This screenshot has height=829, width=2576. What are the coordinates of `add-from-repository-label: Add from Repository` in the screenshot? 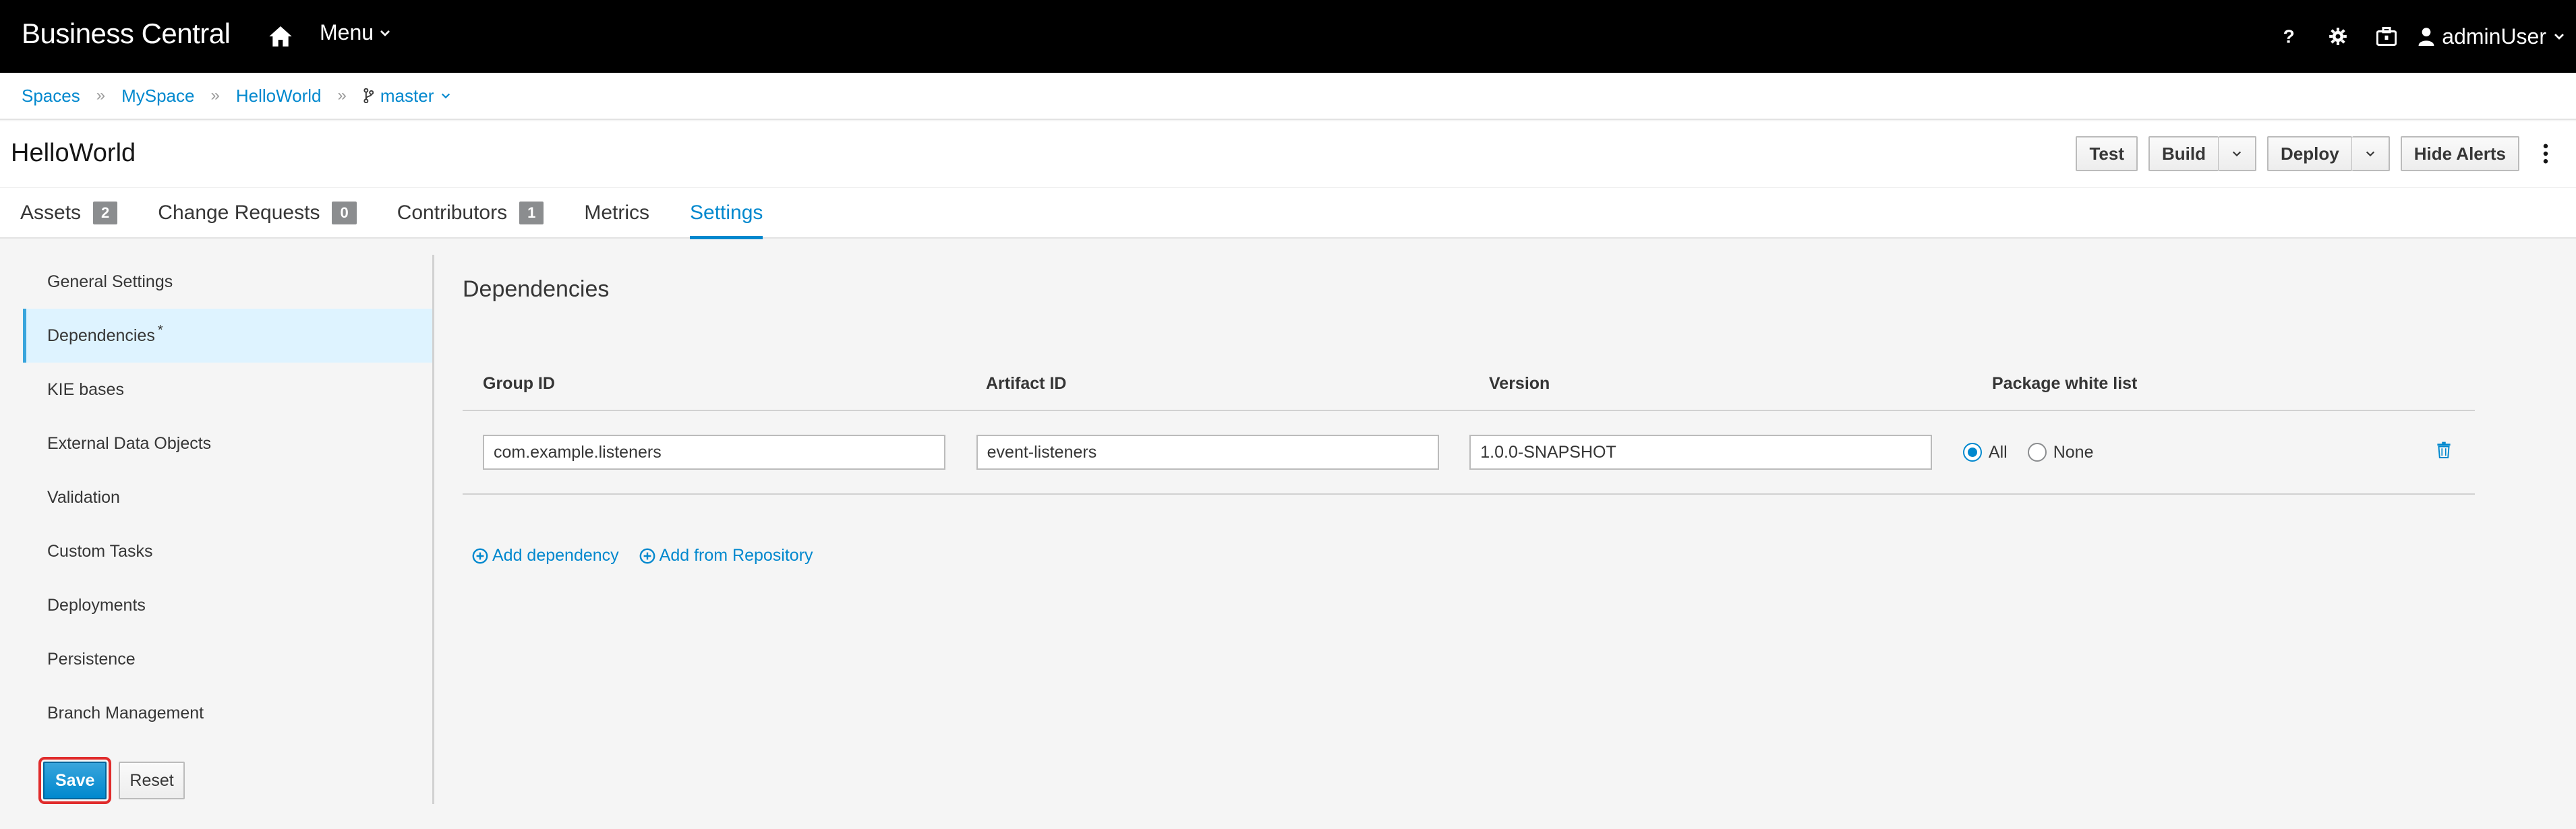 It's located at (736, 555).